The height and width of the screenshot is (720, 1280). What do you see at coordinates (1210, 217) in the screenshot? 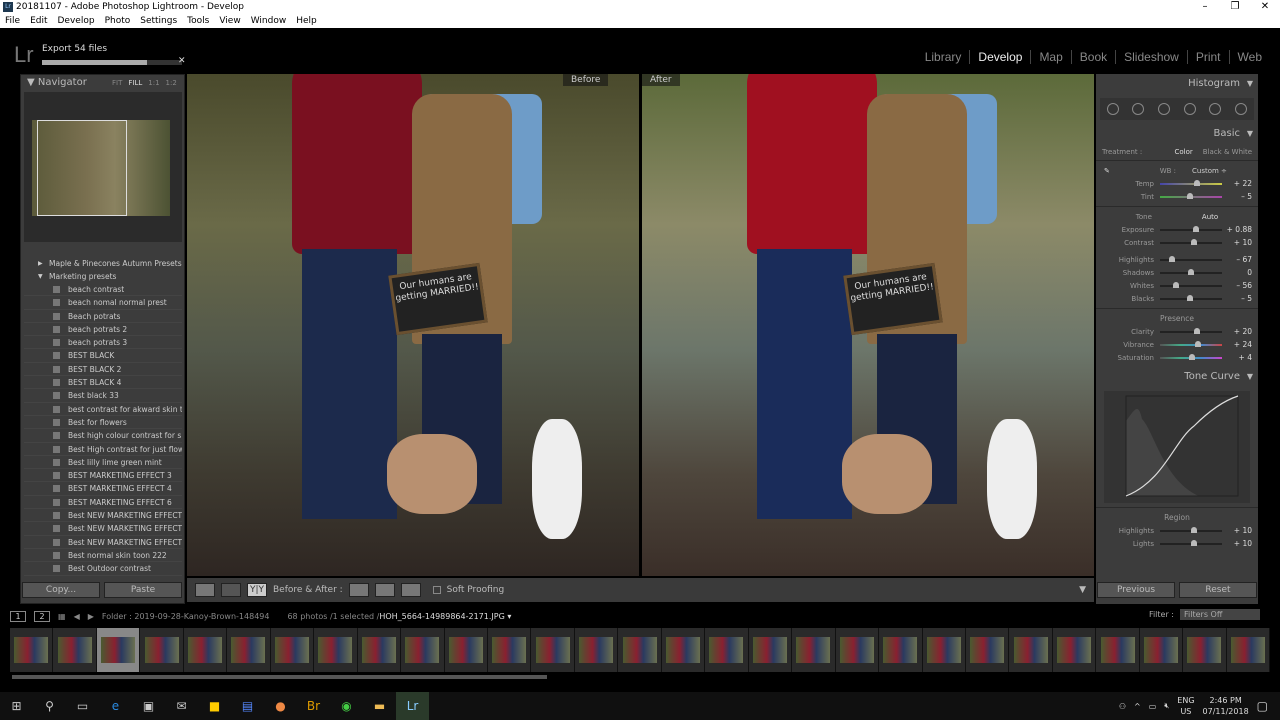
I see `auto-button: Auto` at bounding box center [1210, 217].